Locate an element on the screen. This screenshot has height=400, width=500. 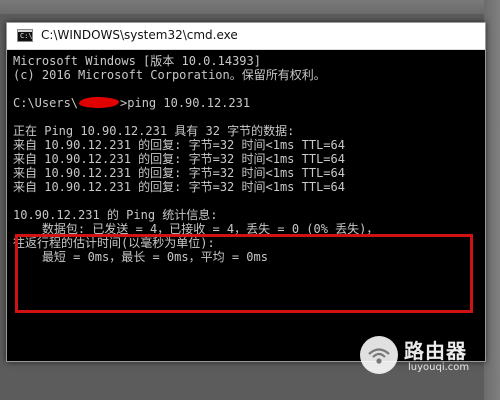
title-bar: C:\ C:\WINDOWS\system32\cmd.exe is located at coordinates (246, 36).